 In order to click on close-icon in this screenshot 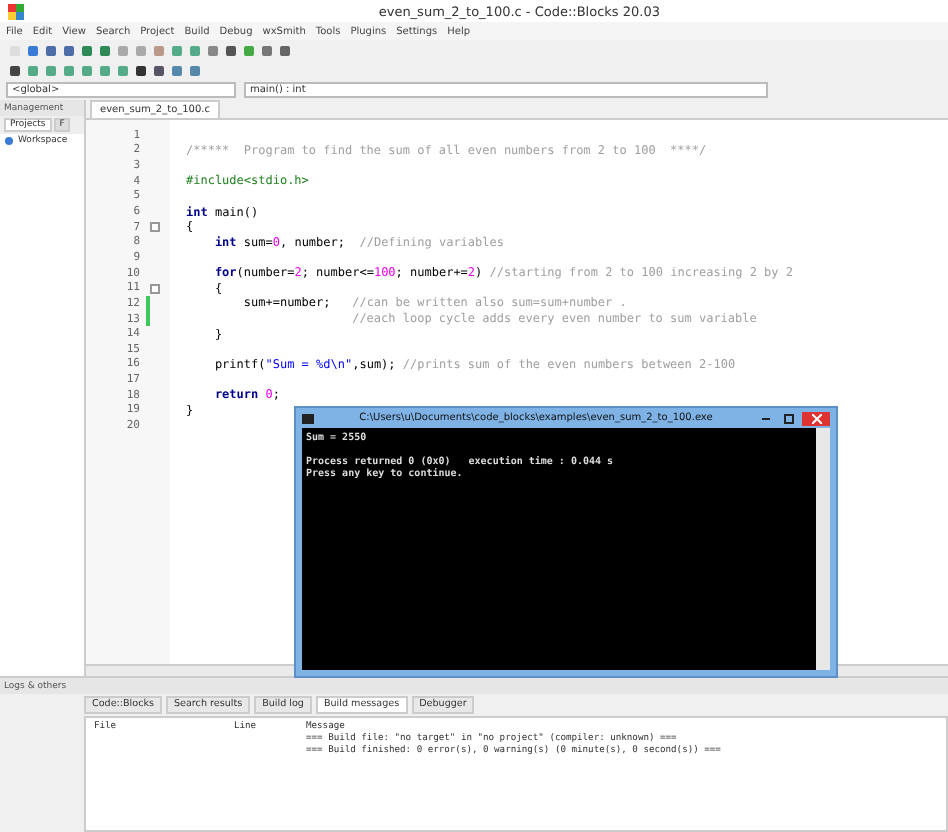, I will do `click(816, 418)`.